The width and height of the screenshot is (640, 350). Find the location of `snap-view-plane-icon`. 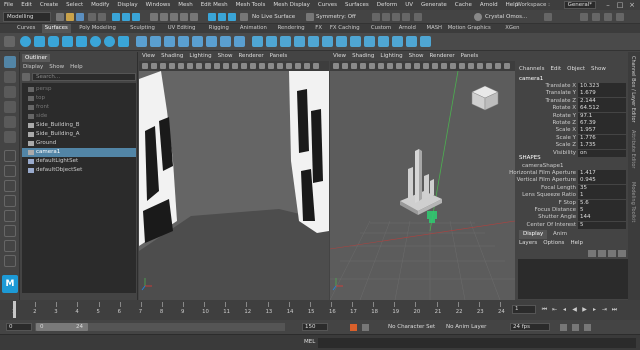

snap-view-plane-icon is located at coordinates (184, 17).